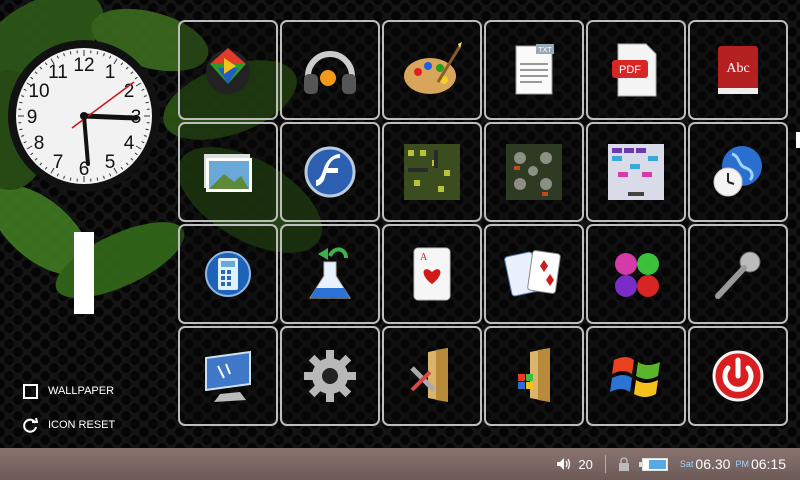 The height and width of the screenshot is (480, 800). I want to click on app-tile-lab, so click(330, 274).